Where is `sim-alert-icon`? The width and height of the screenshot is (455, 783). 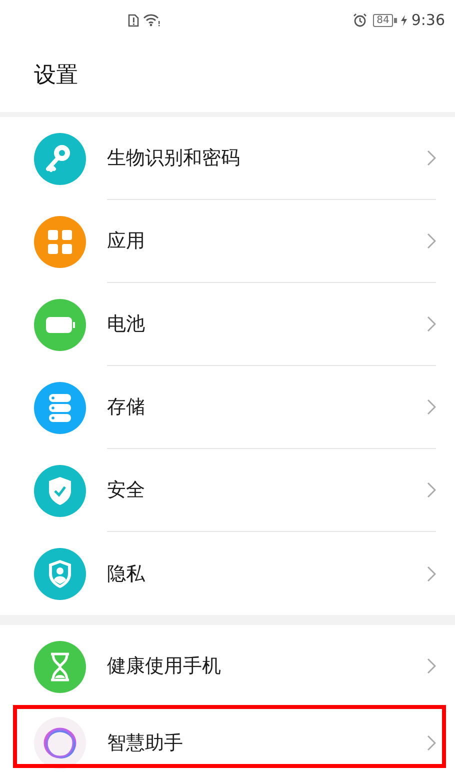
sim-alert-icon is located at coordinates (133, 20).